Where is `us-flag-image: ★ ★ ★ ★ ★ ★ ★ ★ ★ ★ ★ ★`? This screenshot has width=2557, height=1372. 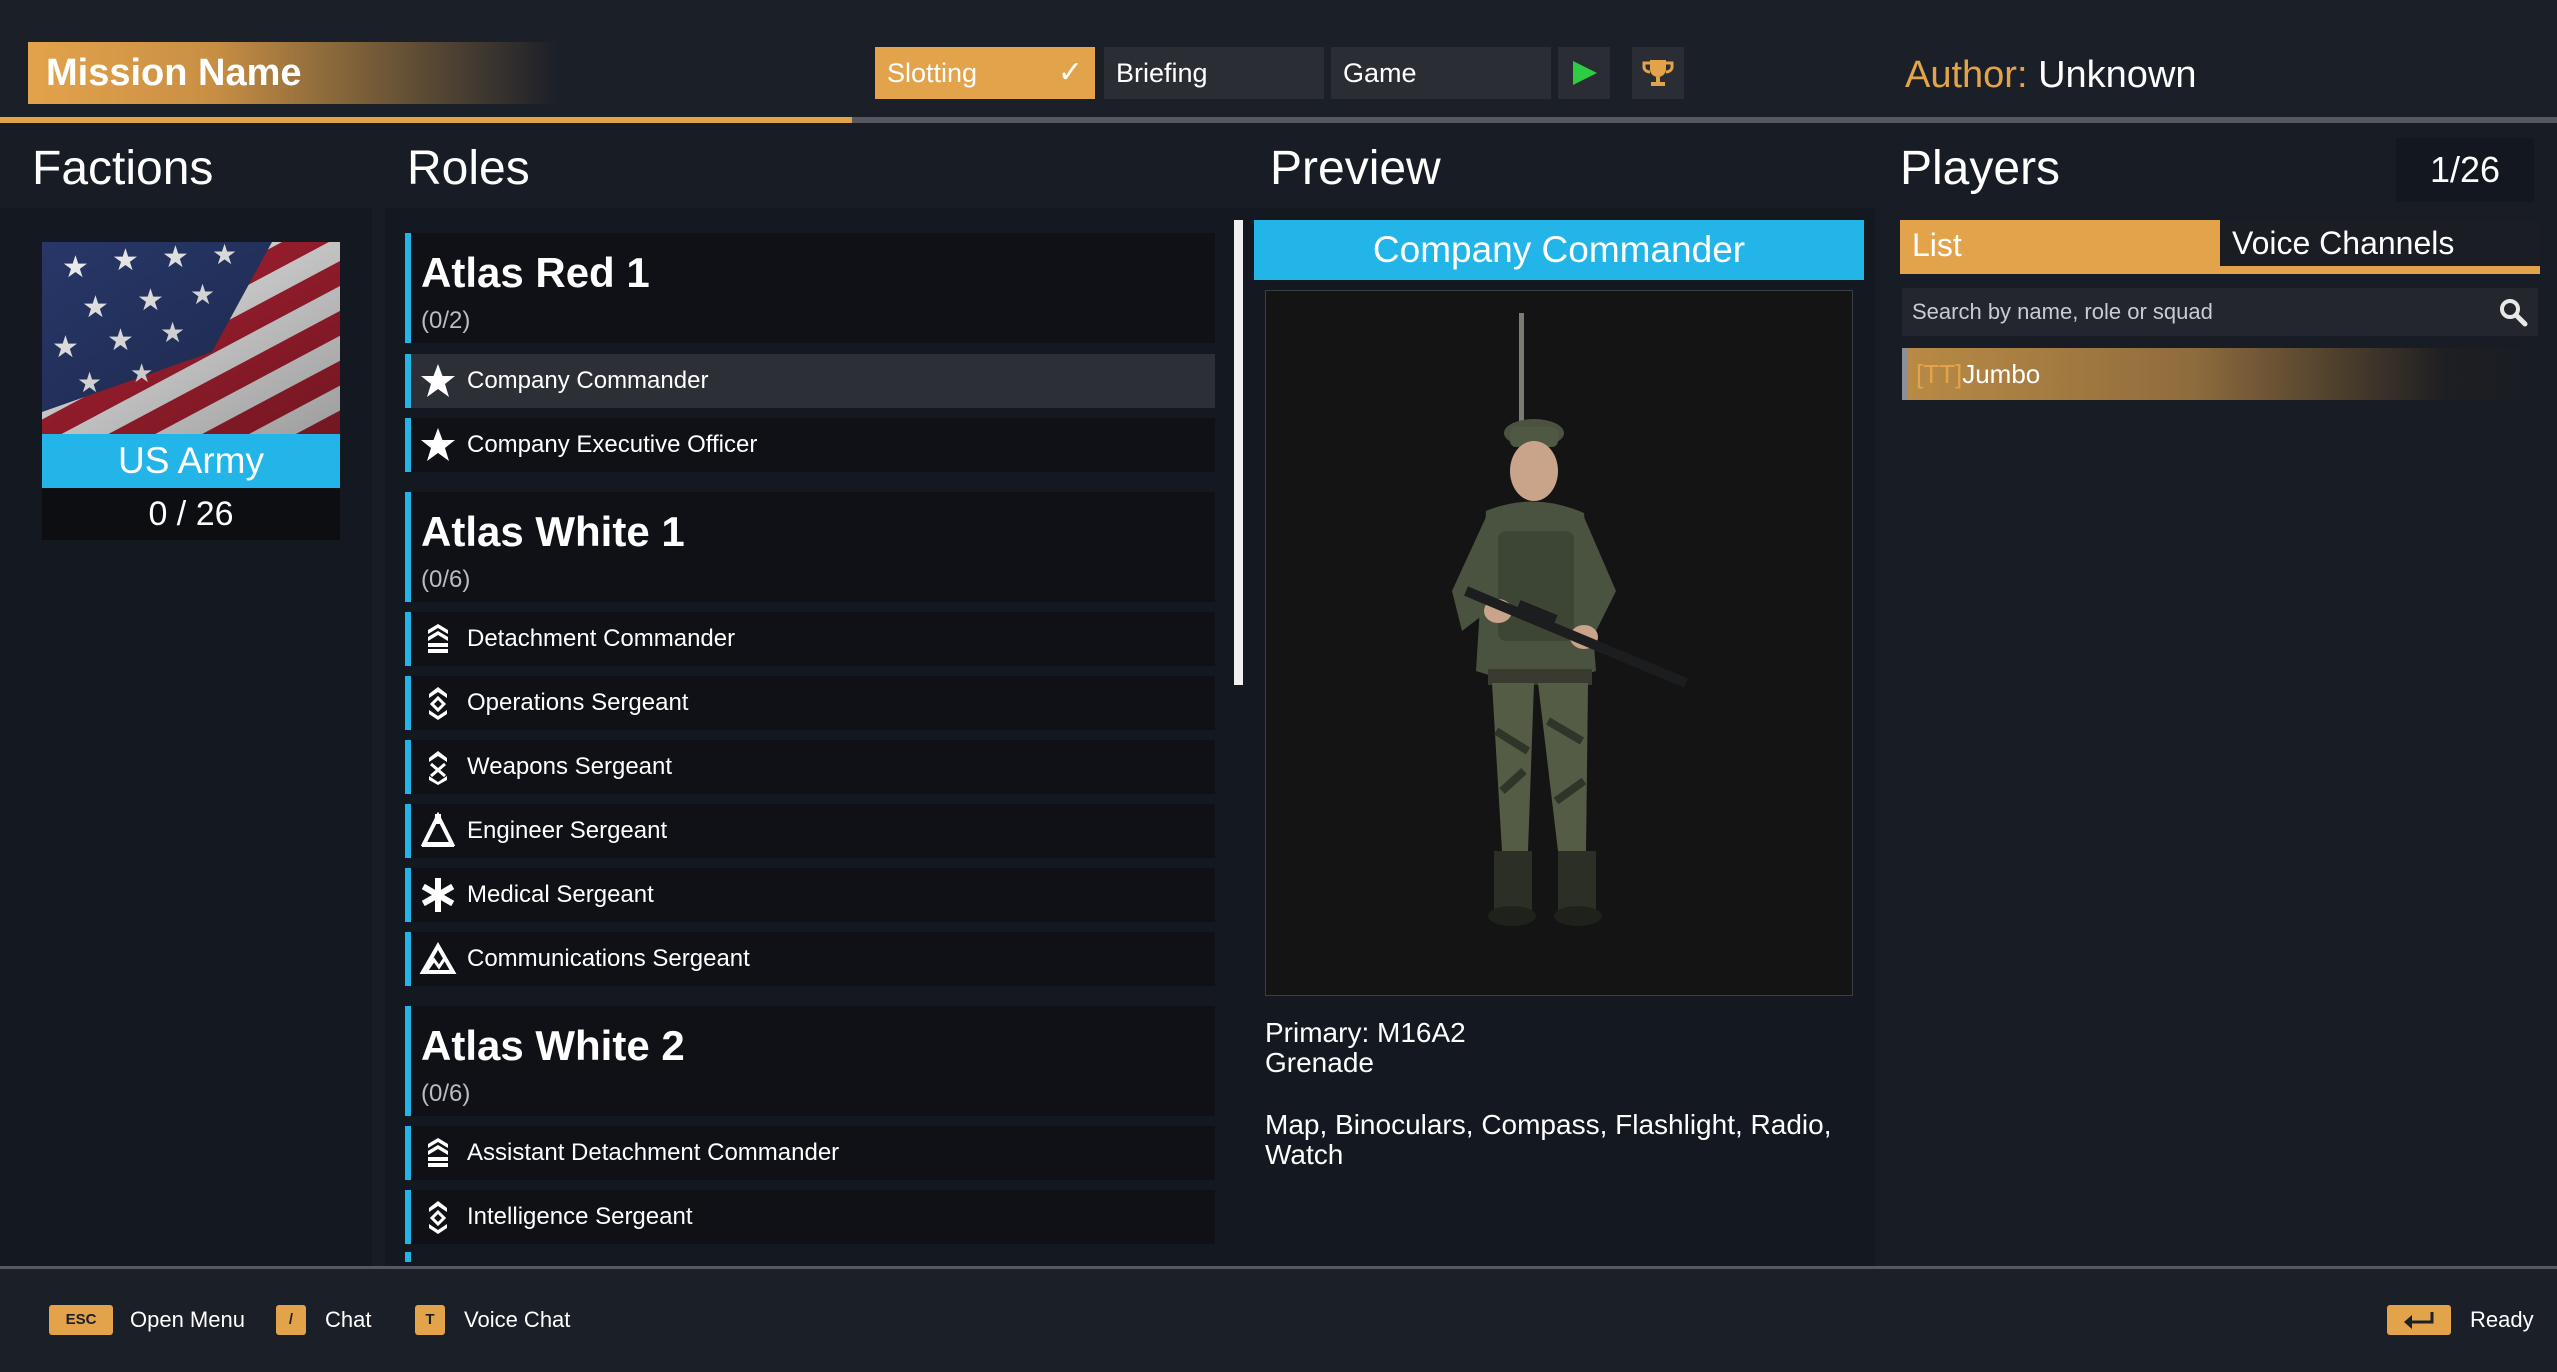
us-flag-image: ★ ★ ★ ★ ★ ★ ★ ★ ★ ★ ★ ★ is located at coordinates (191, 338).